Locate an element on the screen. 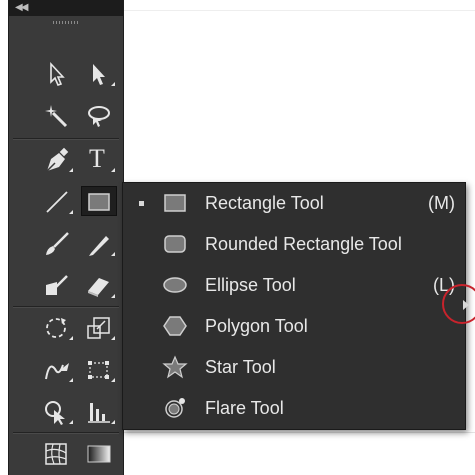 Image resolution: width=475 pixels, height=475 pixels. type-tool-button: T is located at coordinates (99, 159).